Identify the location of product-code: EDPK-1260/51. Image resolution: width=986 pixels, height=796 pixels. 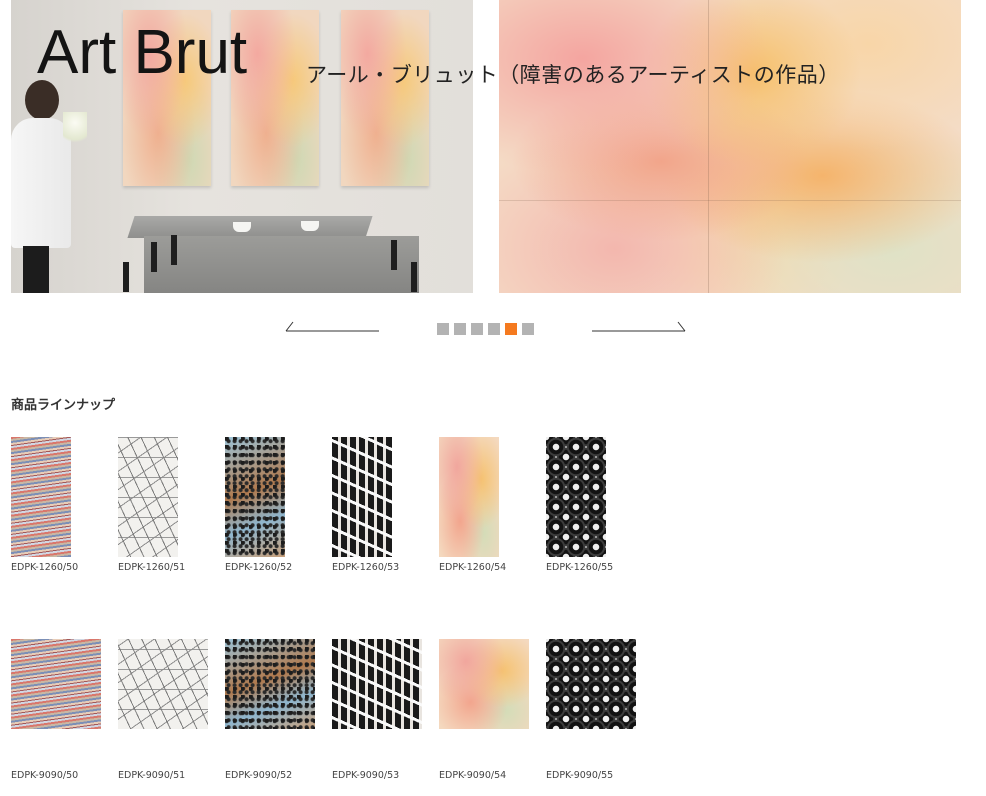
(151, 567).